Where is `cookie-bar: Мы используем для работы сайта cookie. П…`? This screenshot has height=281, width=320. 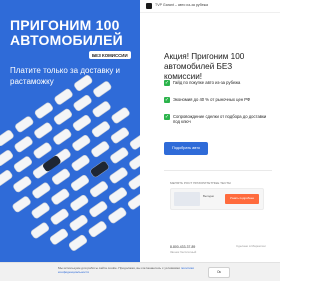
cookie-bar: Мы используем для работы сайта cookie. П… is located at coordinates (140, 271).